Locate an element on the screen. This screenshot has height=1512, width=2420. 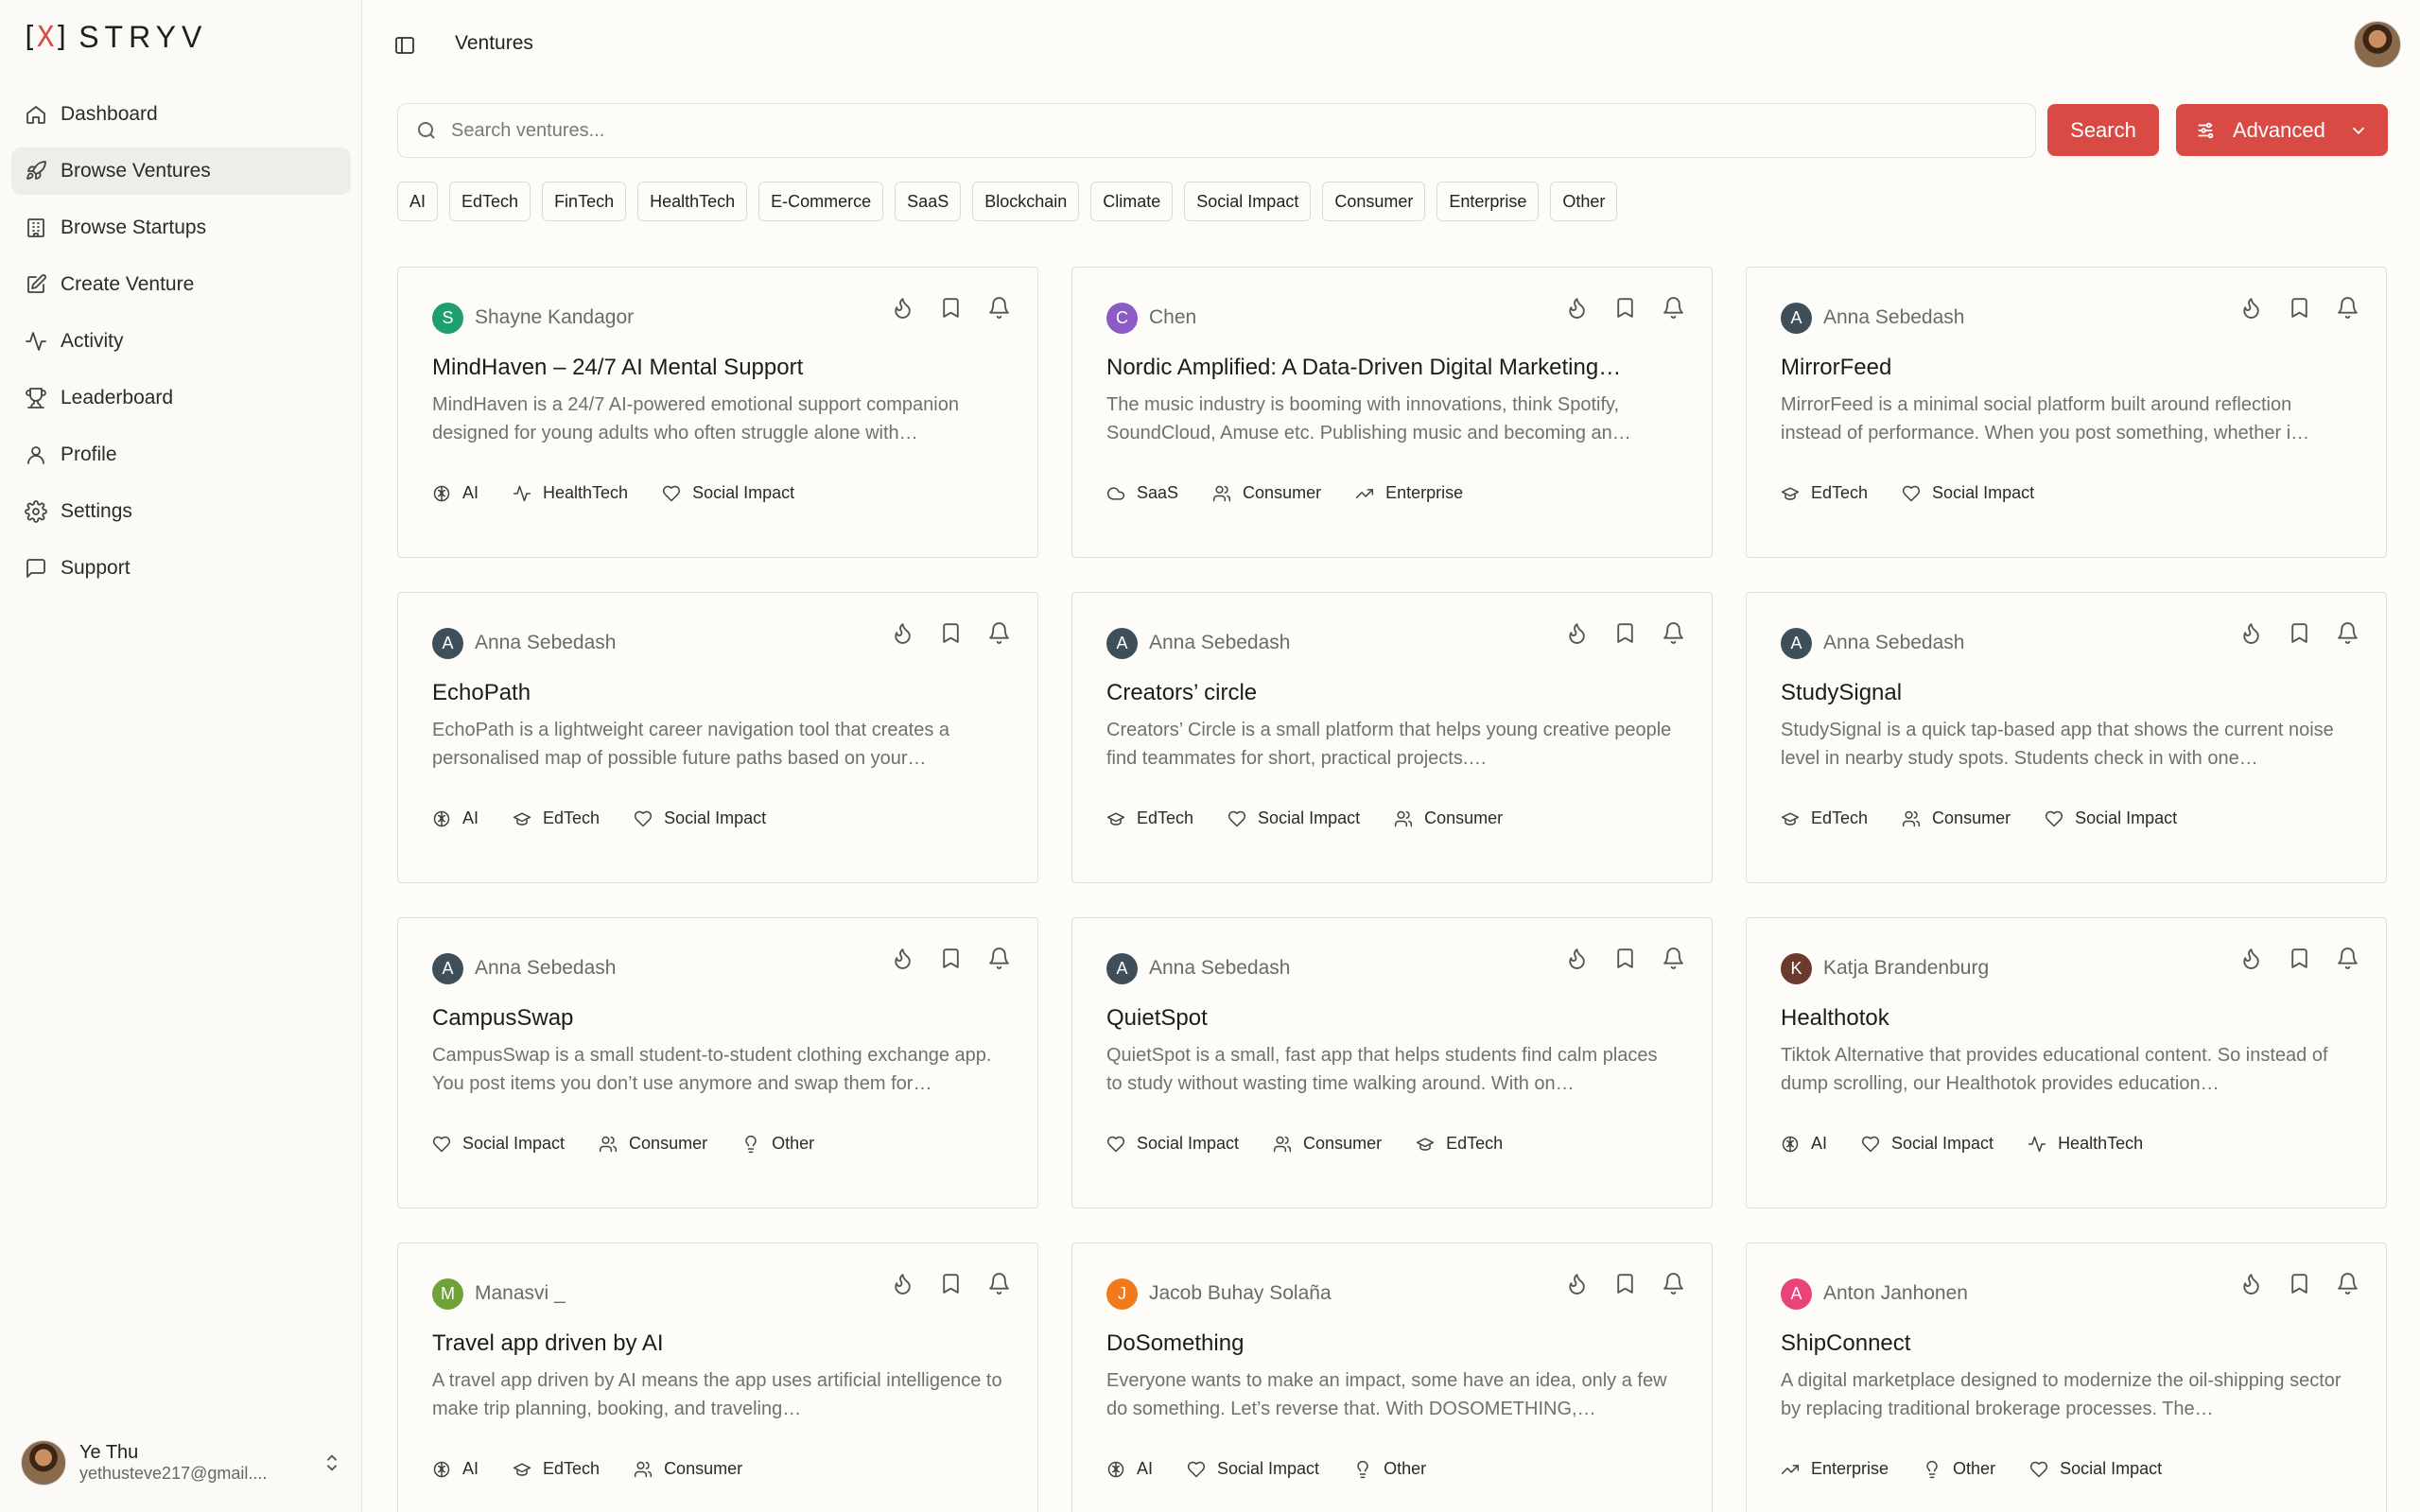
sidebar-item-label: Dashboard is located at coordinates (109, 114).